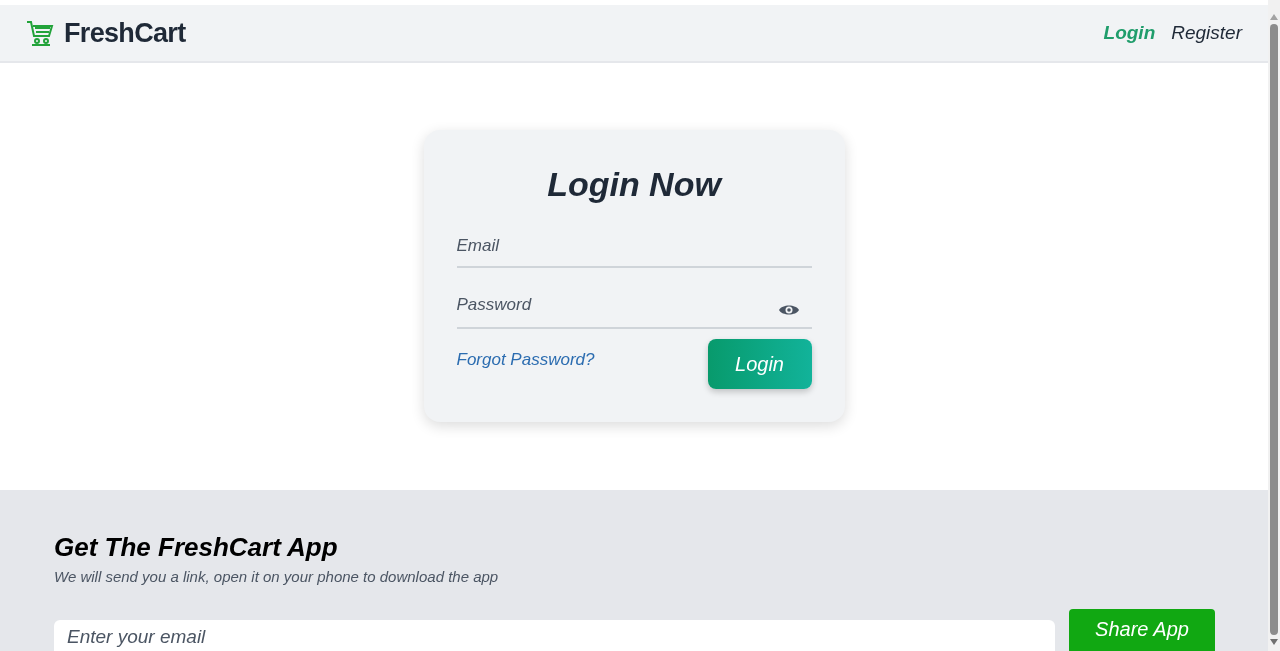 The width and height of the screenshot is (1280, 651). What do you see at coordinates (635, 184) in the screenshot?
I see `login-title: Login Now` at bounding box center [635, 184].